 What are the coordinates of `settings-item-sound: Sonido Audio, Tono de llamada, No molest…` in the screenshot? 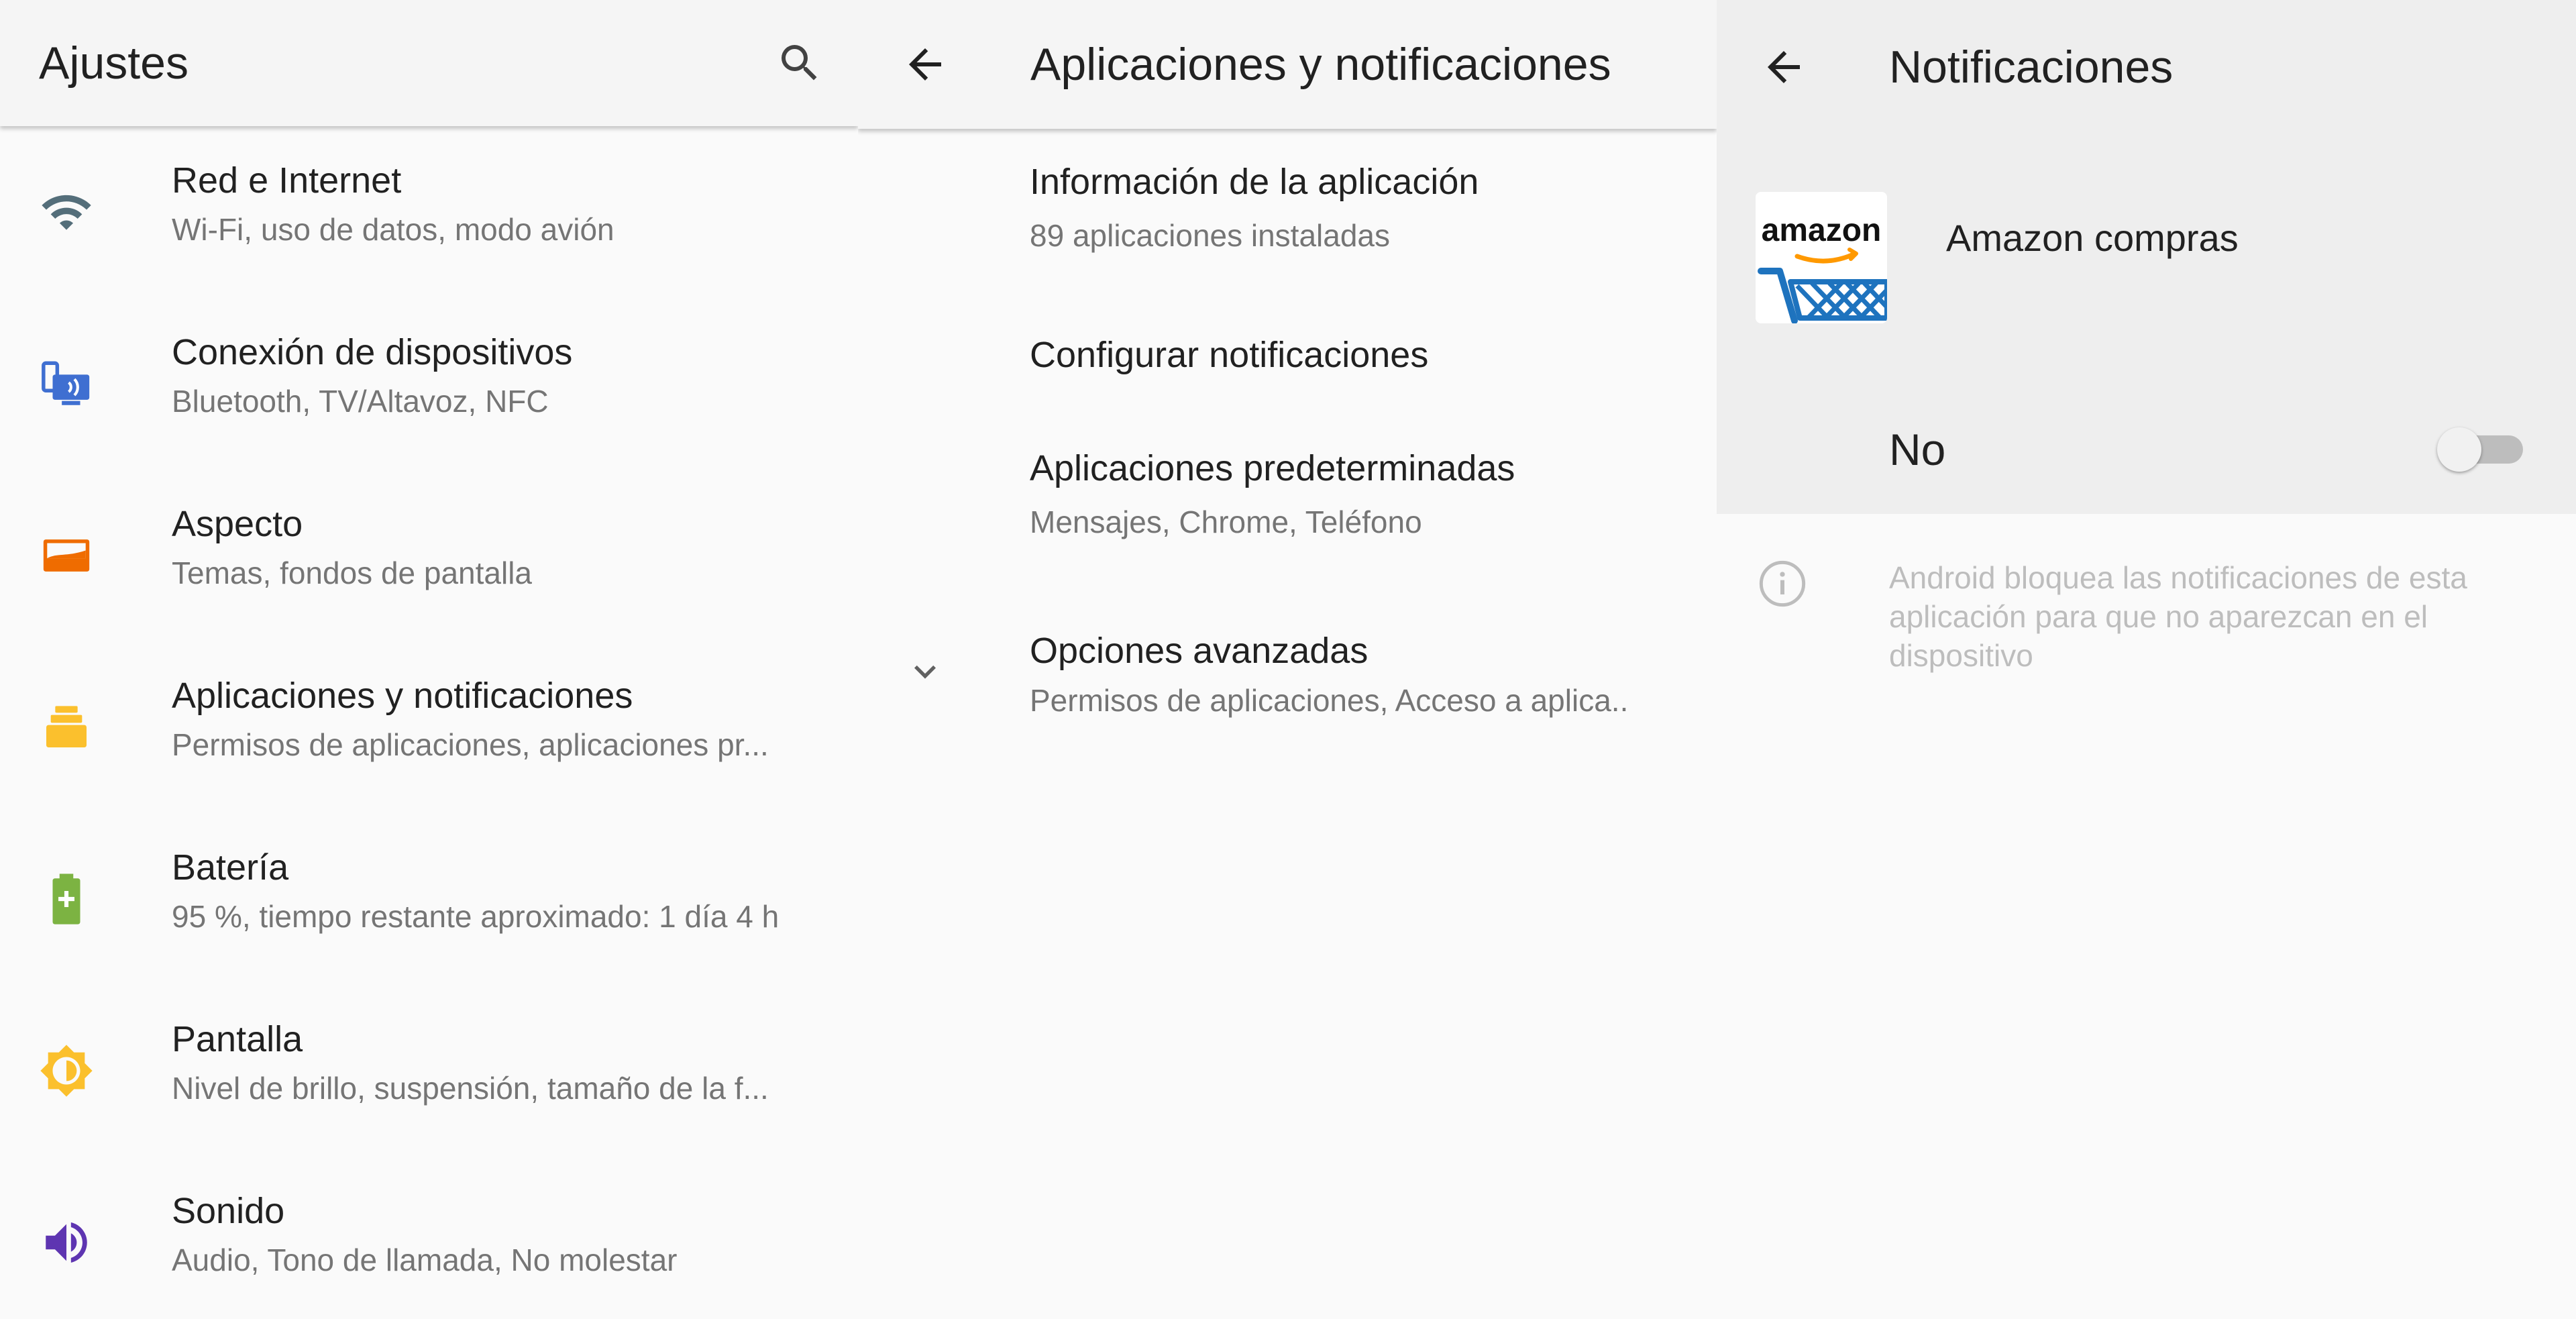 It's located at (429, 1238).